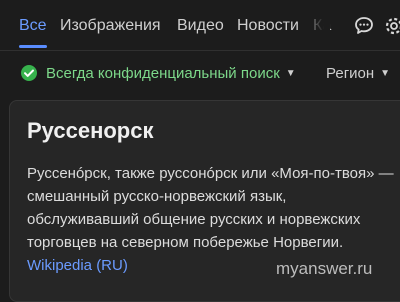  I want to click on safe-search-dropdown: Всегда конфиденциальный поиск ▼, so click(171, 74).